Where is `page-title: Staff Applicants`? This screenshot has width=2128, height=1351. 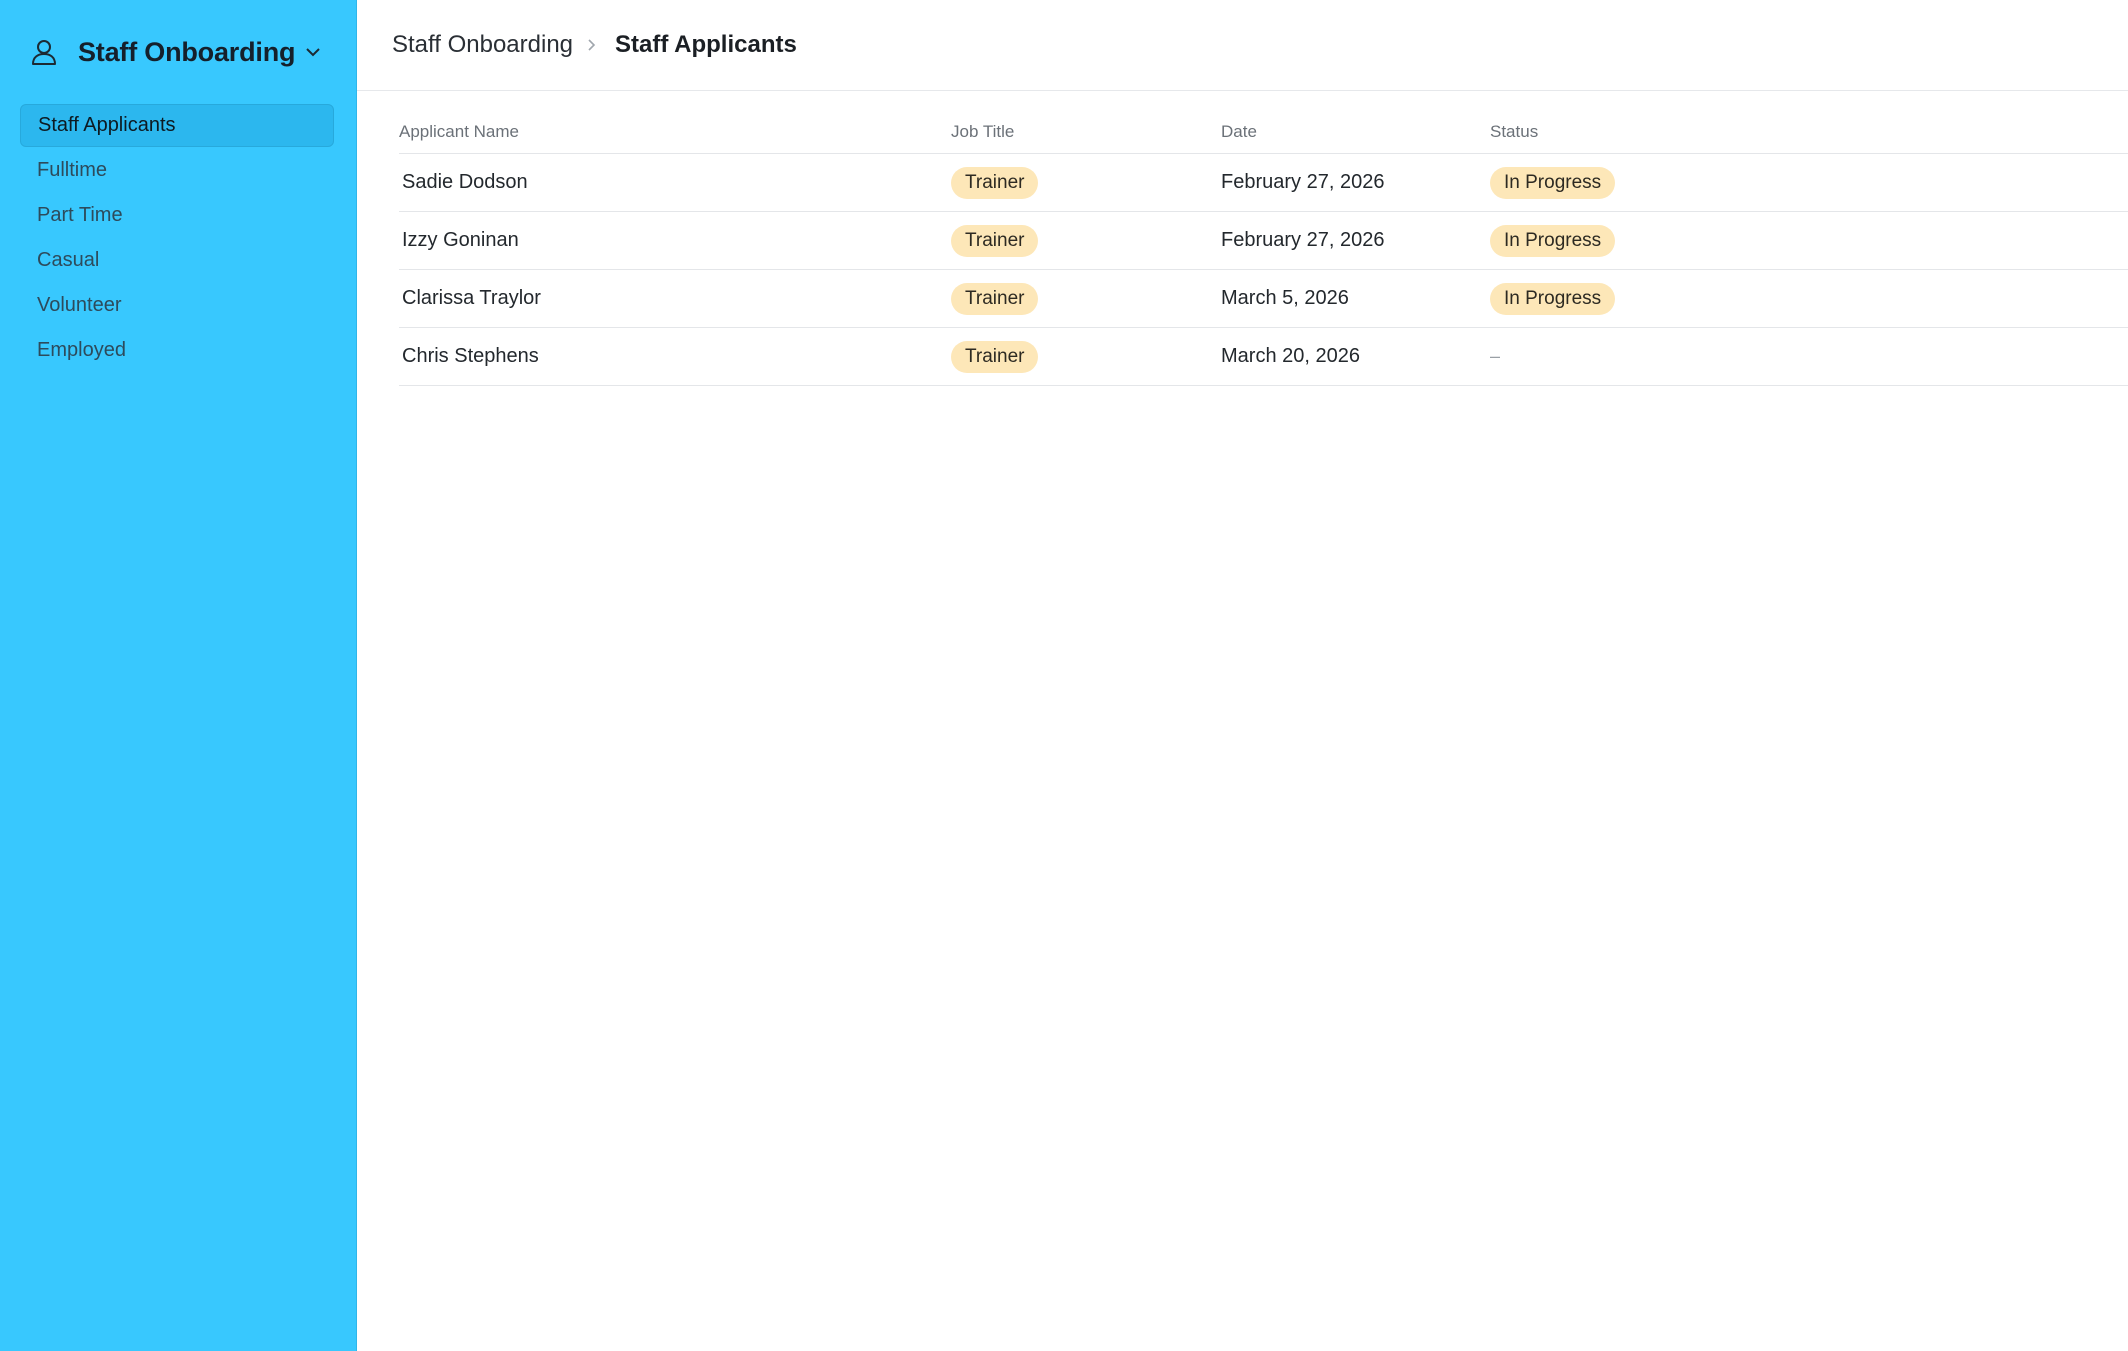
page-title: Staff Applicants is located at coordinates (706, 44).